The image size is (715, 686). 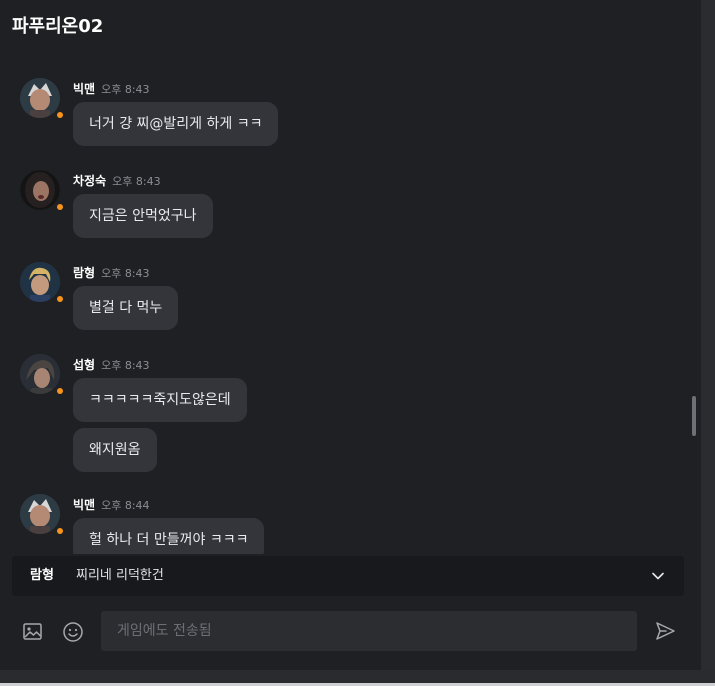 I want to click on message-composer, so click(x=350, y=635).